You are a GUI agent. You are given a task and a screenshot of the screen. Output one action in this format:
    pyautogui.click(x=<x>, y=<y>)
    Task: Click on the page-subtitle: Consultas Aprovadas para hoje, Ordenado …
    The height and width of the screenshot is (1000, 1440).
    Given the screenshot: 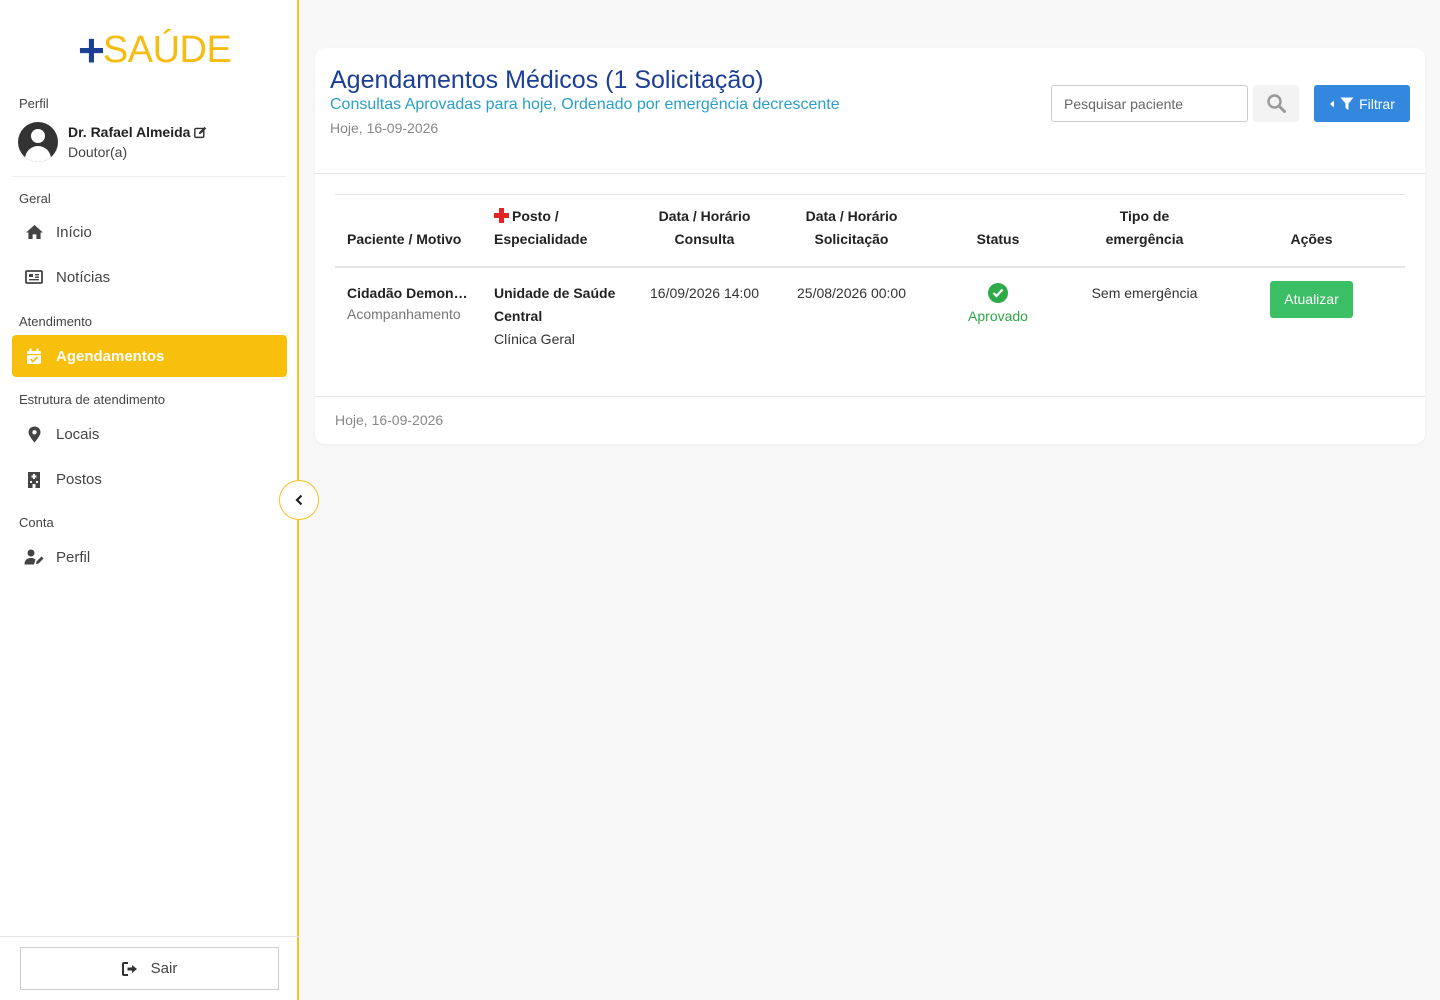 What is the action you would take?
    pyautogui.click(x=585, y=104)
    